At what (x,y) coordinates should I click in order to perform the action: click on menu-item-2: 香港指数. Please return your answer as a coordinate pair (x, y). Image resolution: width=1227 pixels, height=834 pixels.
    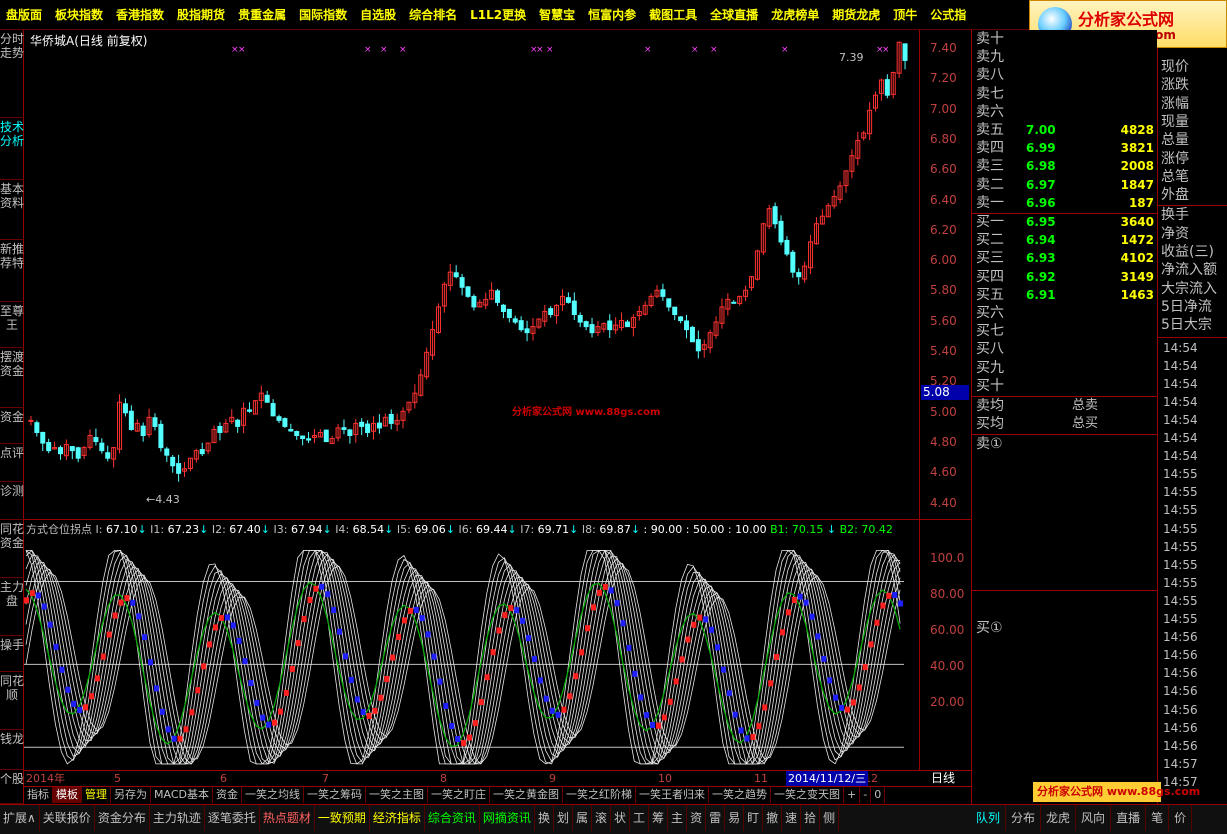
    Looking at the image, I should click on (140, 14).